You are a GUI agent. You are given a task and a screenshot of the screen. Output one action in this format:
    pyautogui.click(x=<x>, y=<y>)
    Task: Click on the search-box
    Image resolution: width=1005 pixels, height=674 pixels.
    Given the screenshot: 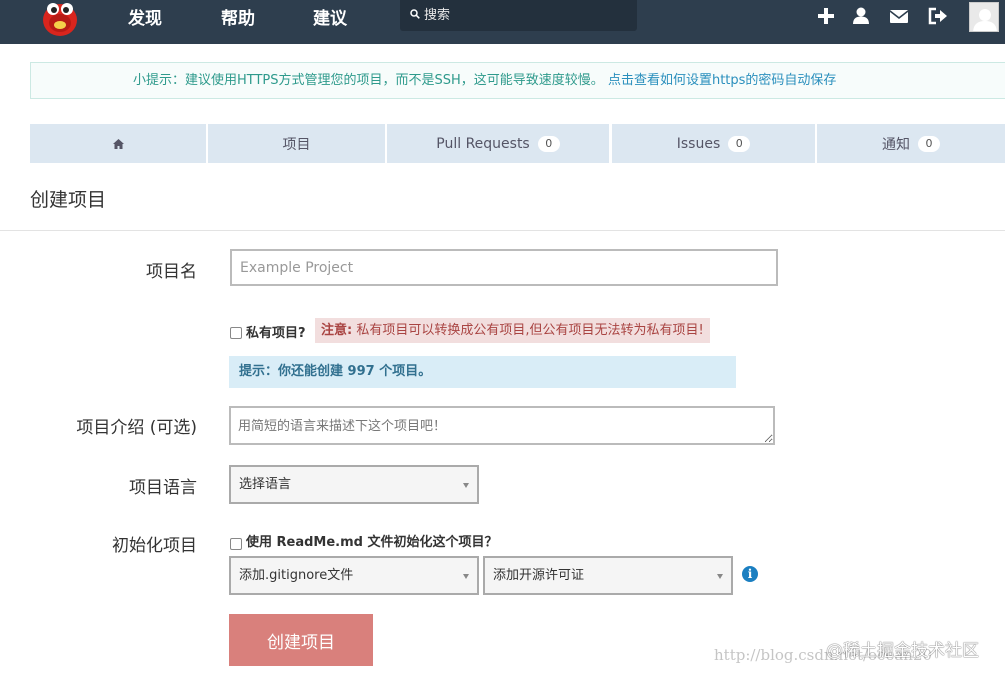 What is the action you would take?
    pyautogui.click(x=518, y=15)
    